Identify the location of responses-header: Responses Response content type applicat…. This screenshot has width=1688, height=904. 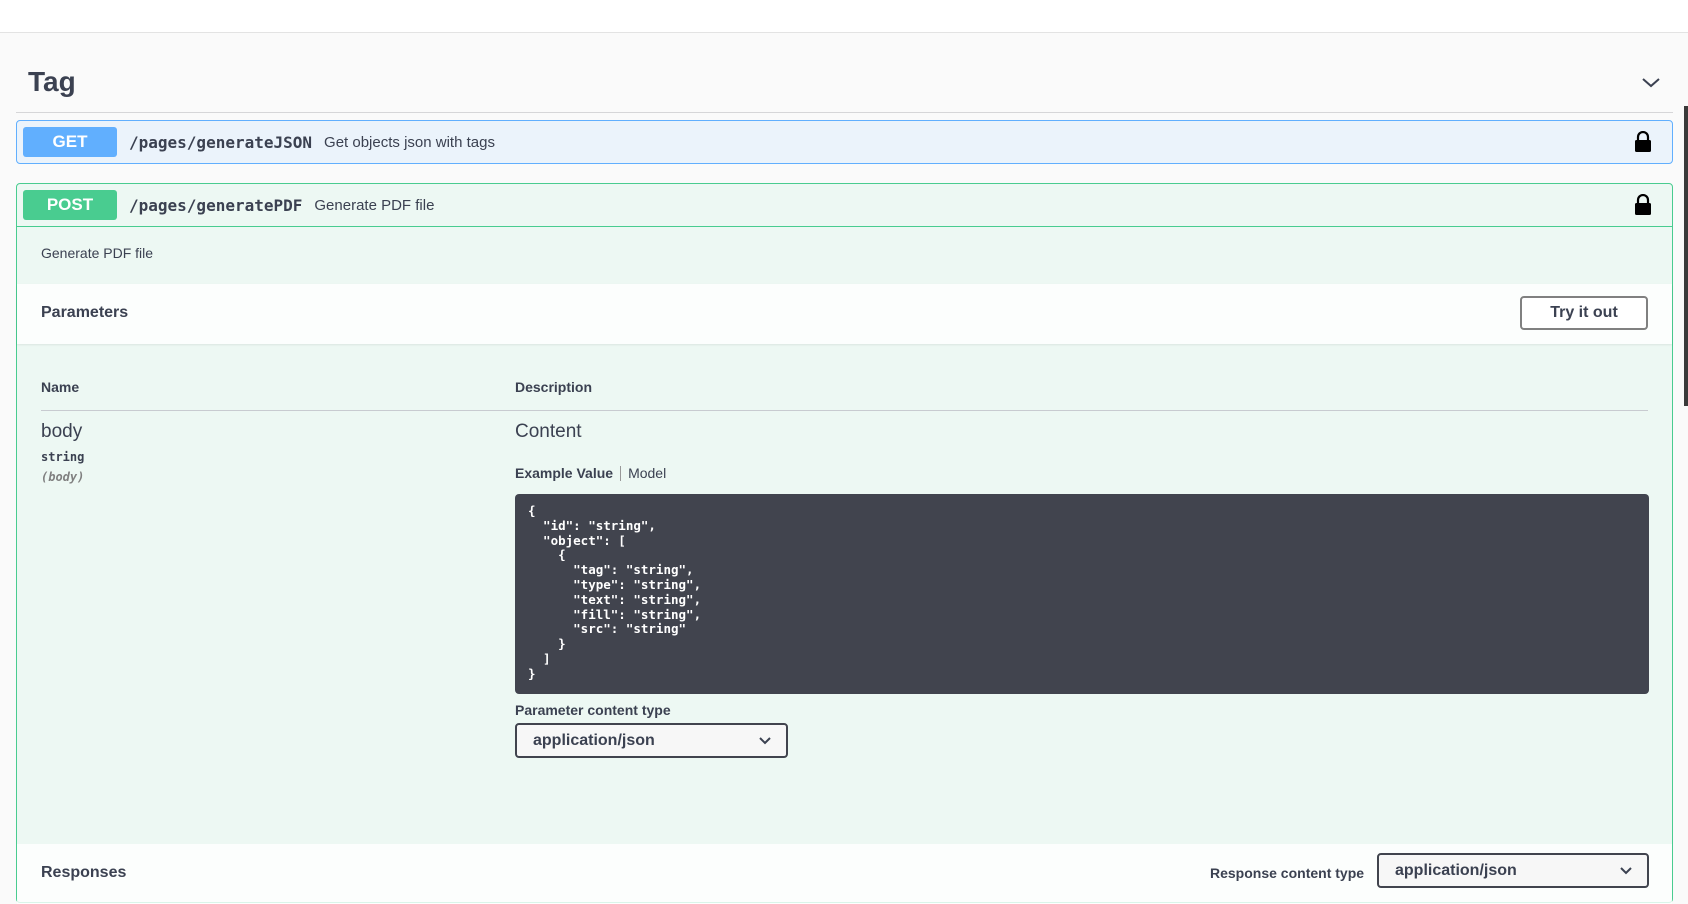
(844, 874).